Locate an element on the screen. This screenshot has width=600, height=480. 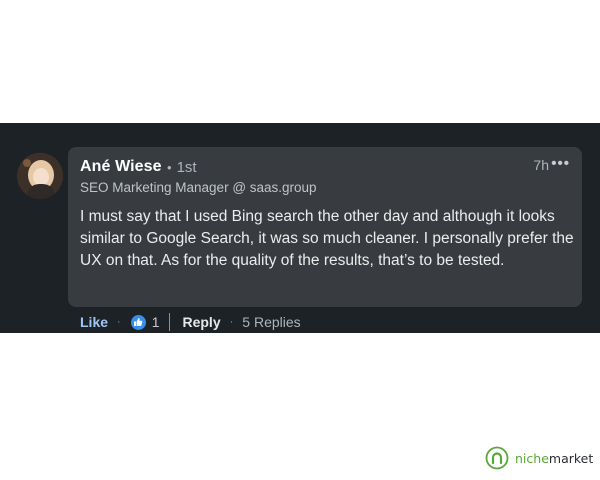
author-headline: SEO Marketing Manager @ saas.group is located at coordinates (198, 187).